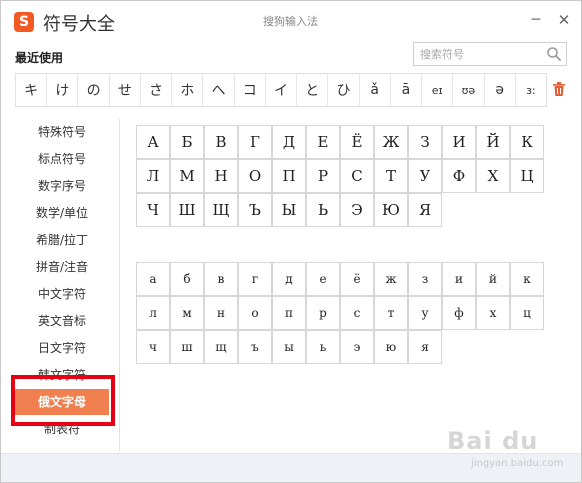 The image size is (582, 483). Describe the element at coordinates (425, 347) in the screenshot. I see `lowercase-letter-cell: я` at that location.